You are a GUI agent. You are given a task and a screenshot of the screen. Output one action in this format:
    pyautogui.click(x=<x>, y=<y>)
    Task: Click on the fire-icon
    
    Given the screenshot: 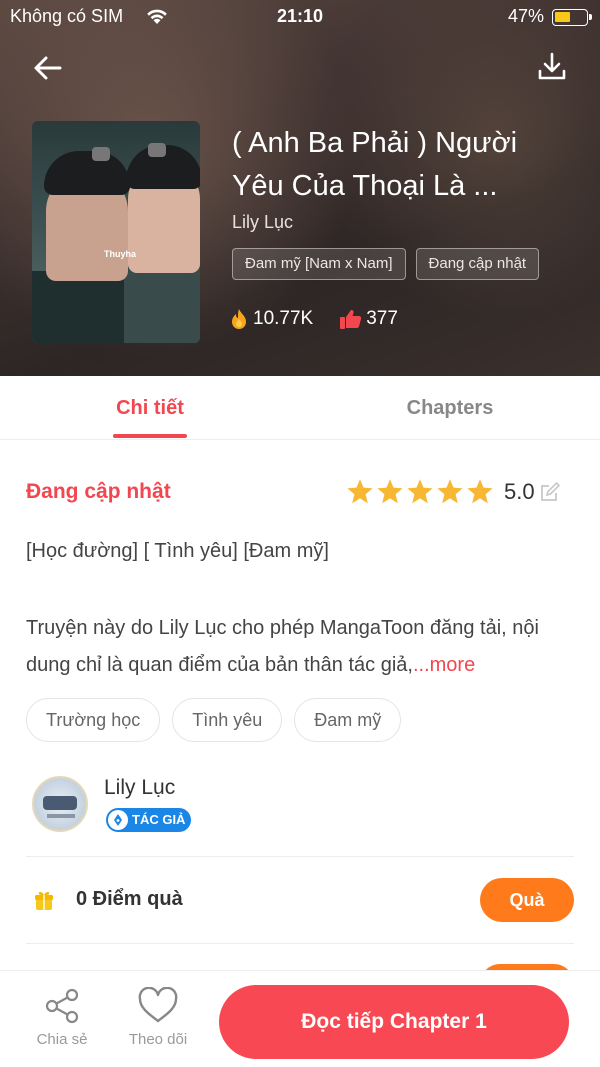 What is the action you would take?
    pyautogui.click(x=239, y=319)
    